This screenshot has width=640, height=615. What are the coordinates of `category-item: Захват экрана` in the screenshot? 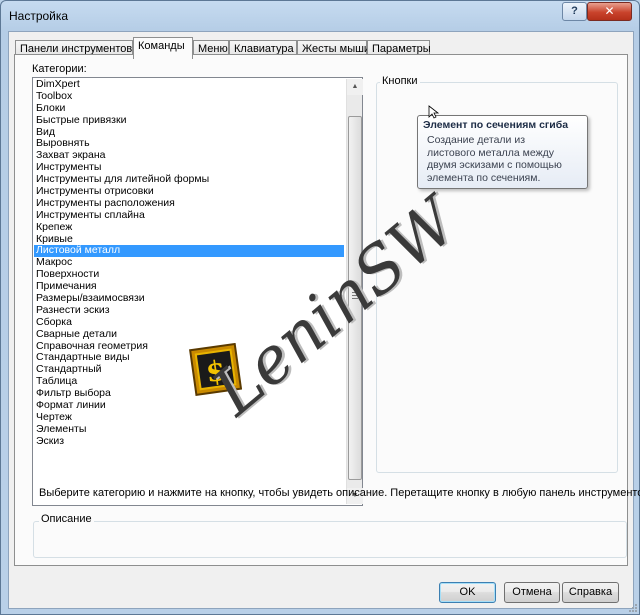 It's located at (189, 156).